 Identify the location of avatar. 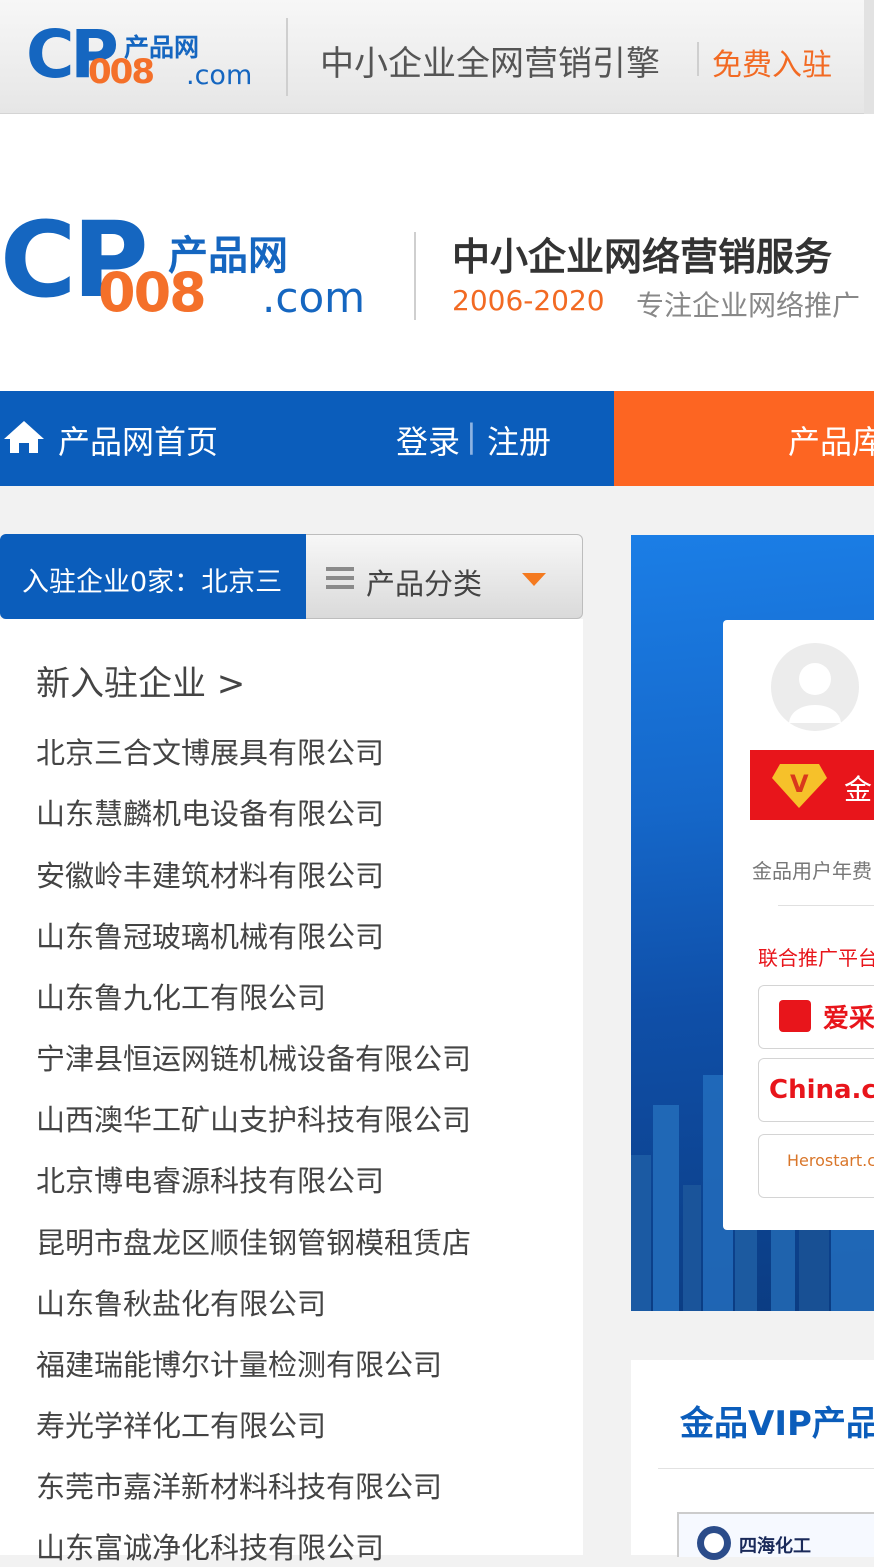
(815, 687).